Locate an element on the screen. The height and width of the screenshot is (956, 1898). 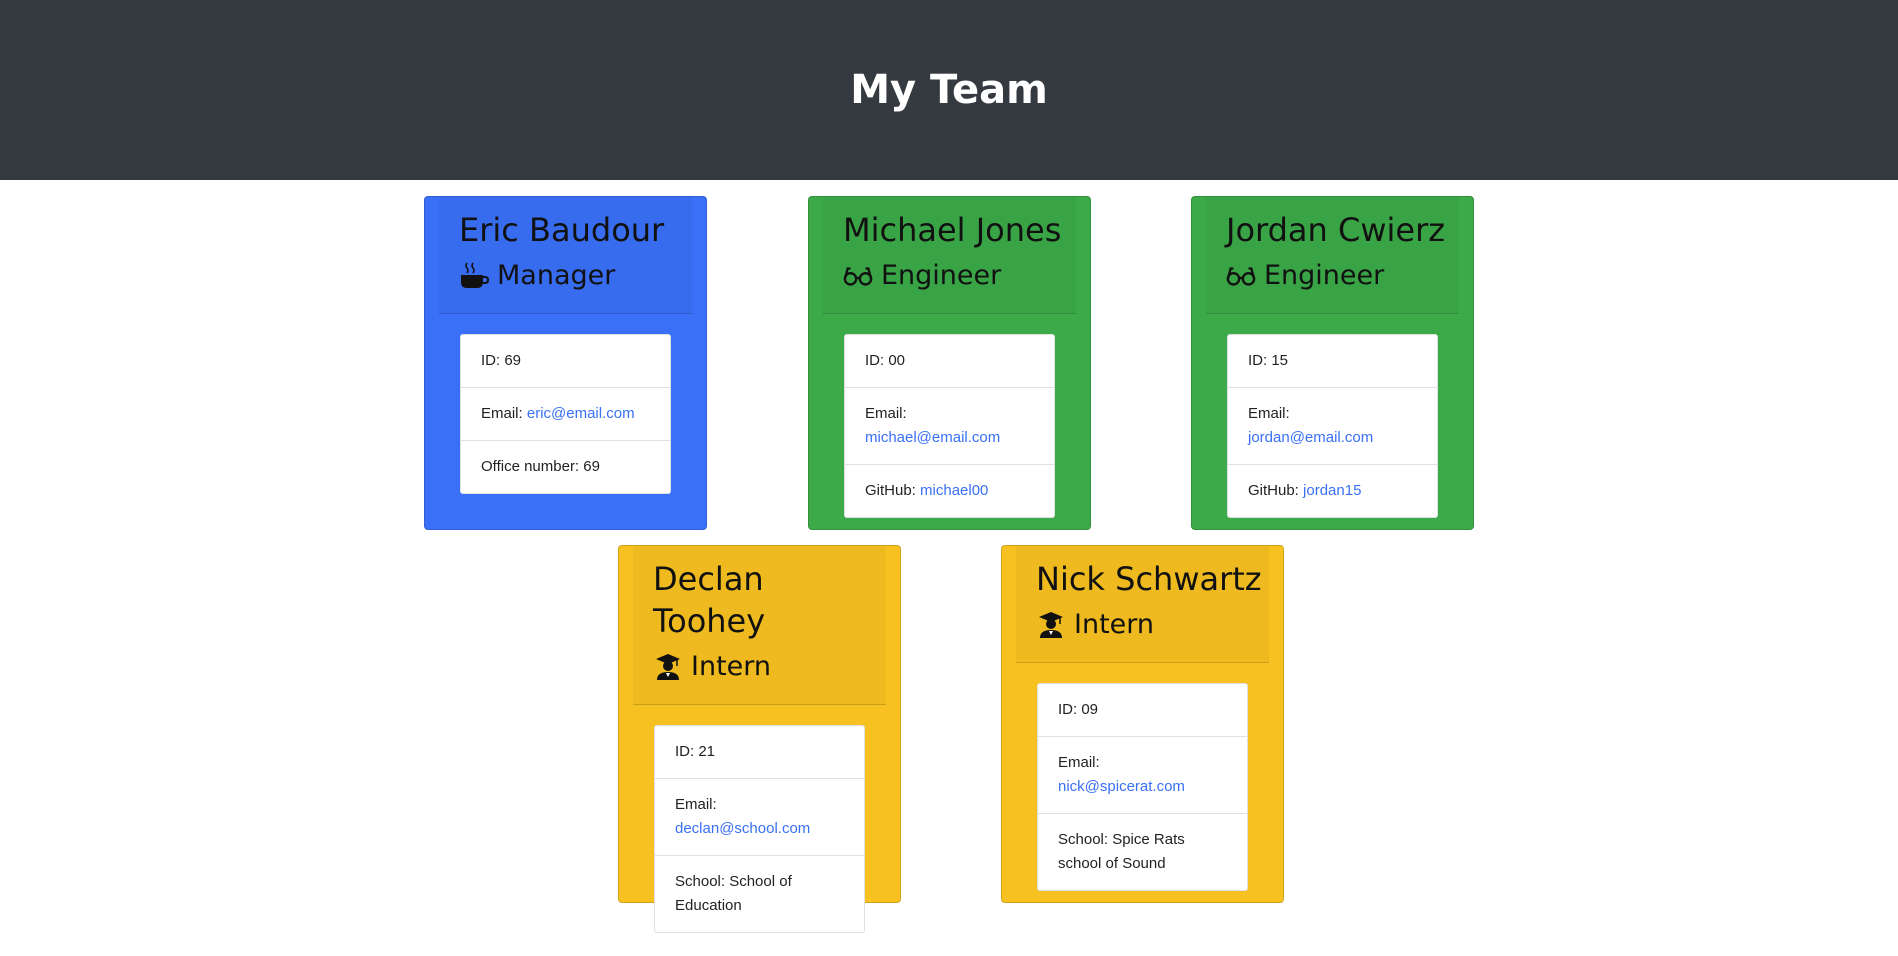
card-header: Jordan Cwierz Engineer is located at coordinates (1332, 255).